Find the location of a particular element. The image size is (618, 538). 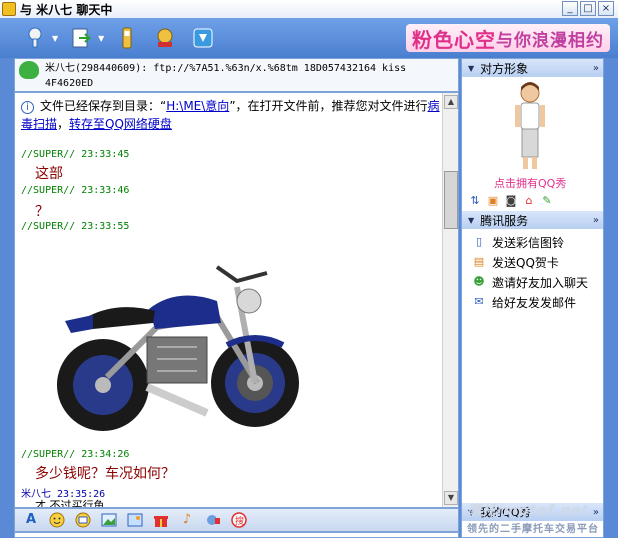

message-input is located at coordinates (236, 535).